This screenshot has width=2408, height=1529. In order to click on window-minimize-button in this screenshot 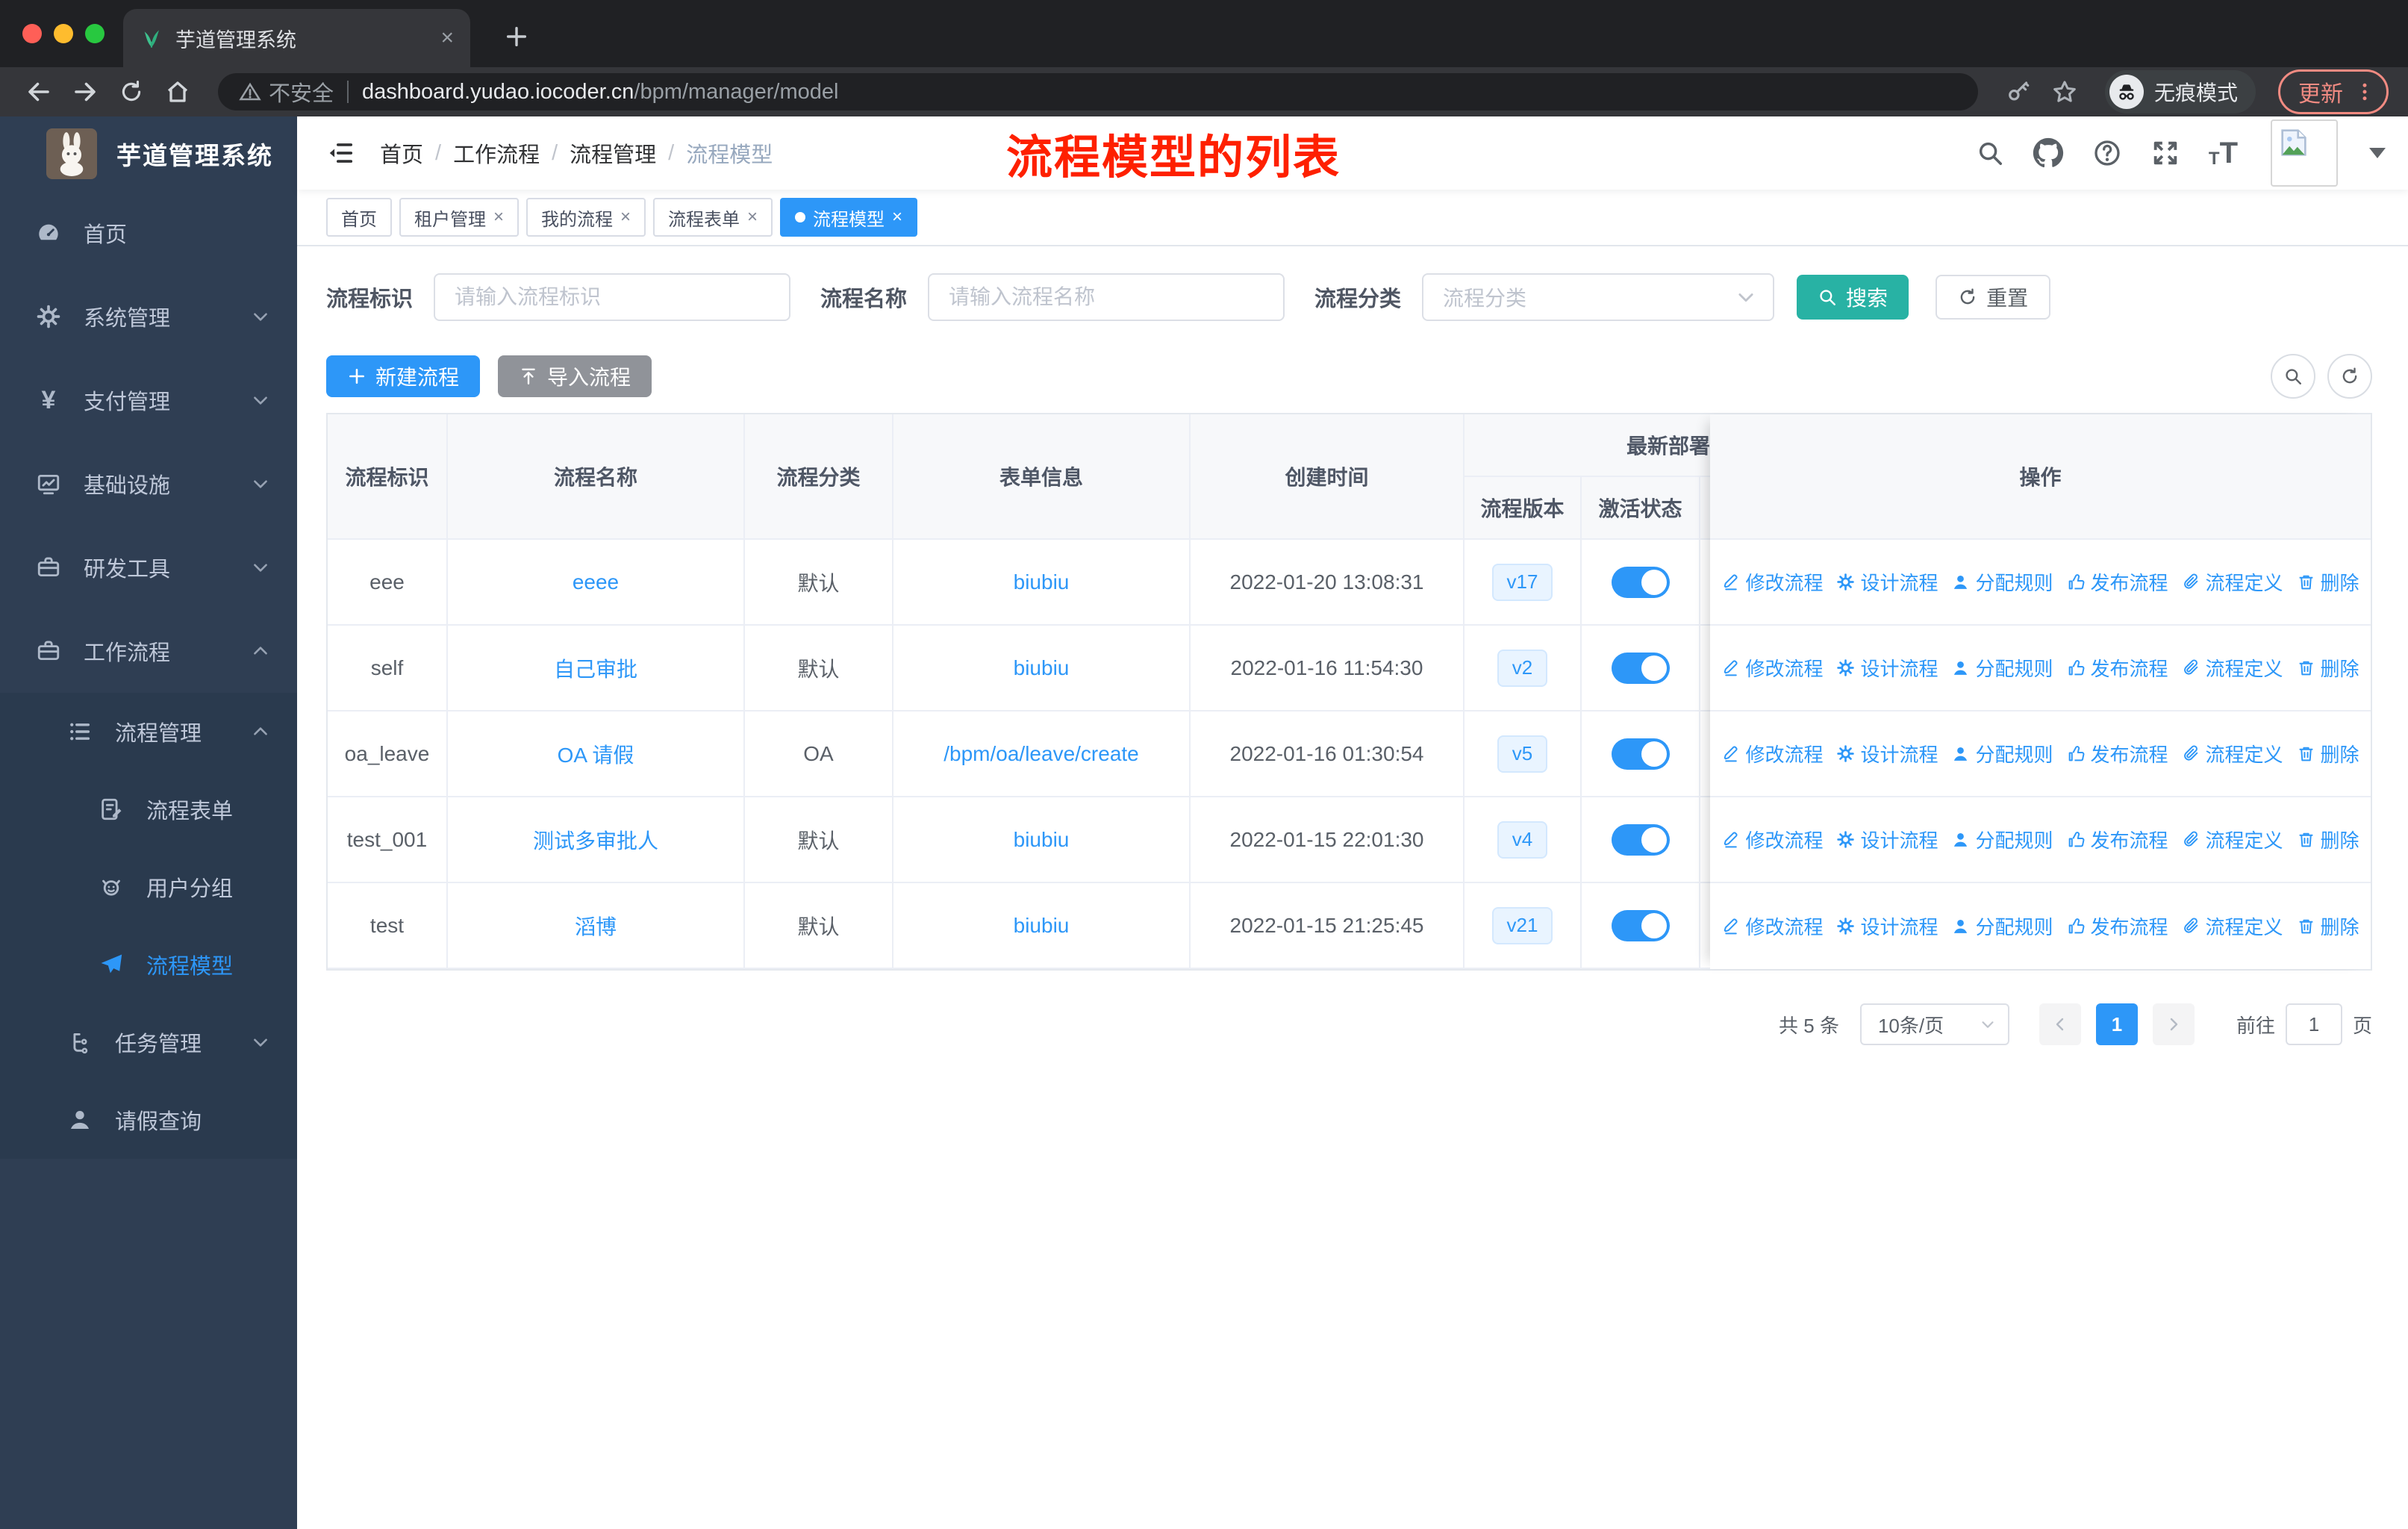, I will do `click(63, 33)`.